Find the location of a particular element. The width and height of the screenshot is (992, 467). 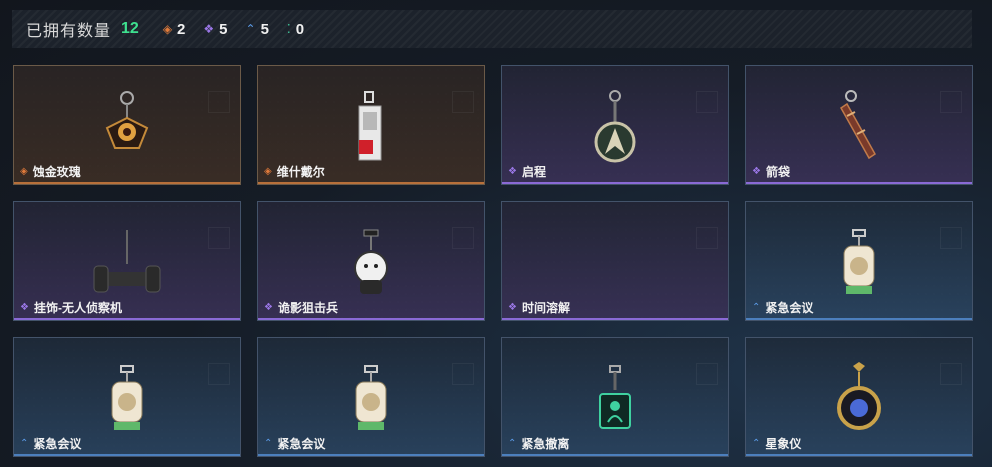

quiver-charm-icon is located at coordinates (858, 125).